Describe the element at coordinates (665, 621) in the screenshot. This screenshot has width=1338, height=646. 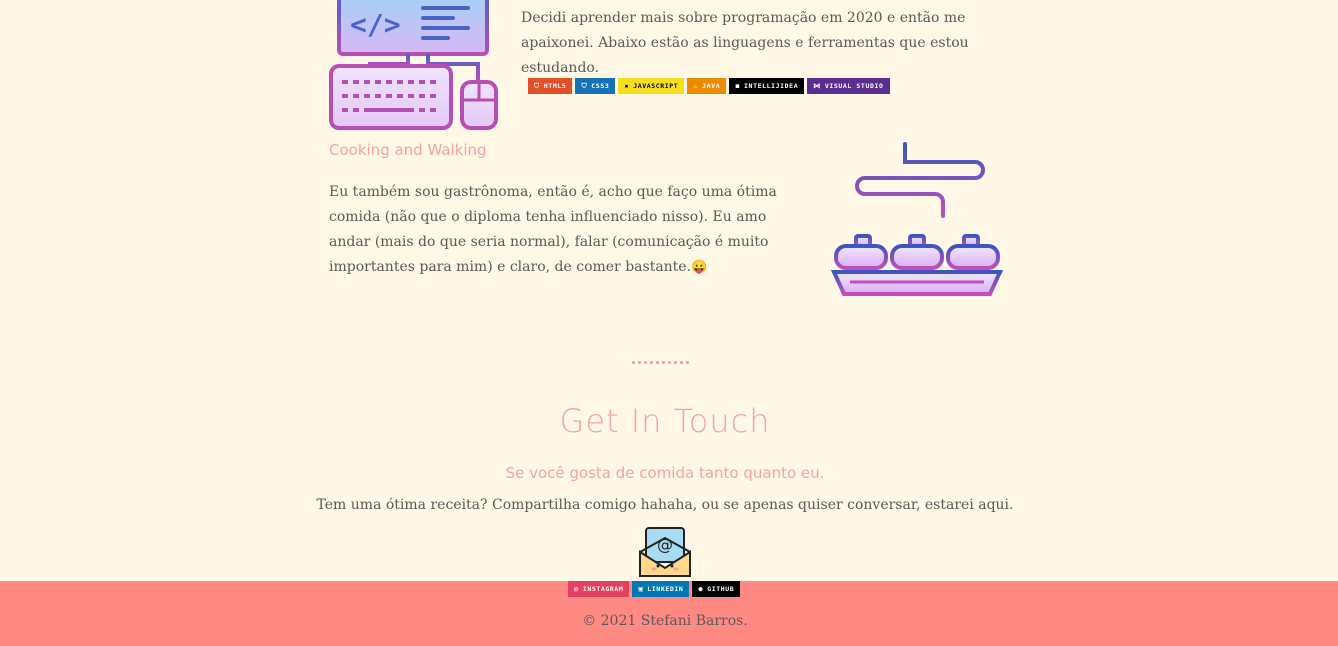
I see `copyright: © 2021 Stefani Barros.` at that location.